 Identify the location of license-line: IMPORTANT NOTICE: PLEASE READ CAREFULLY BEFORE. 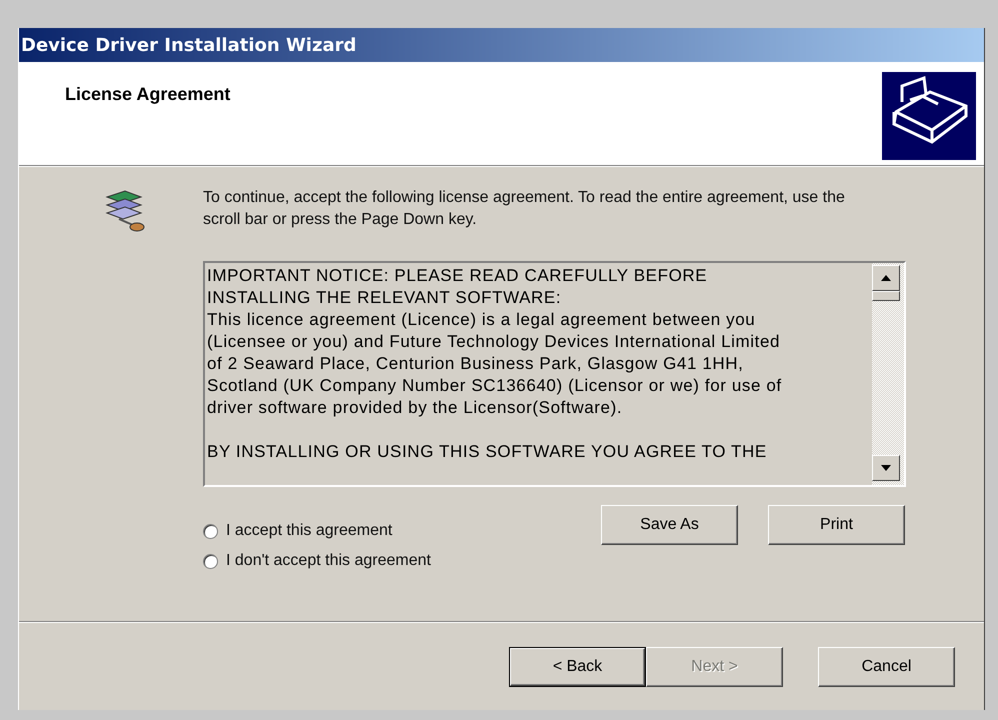
(457, 276).